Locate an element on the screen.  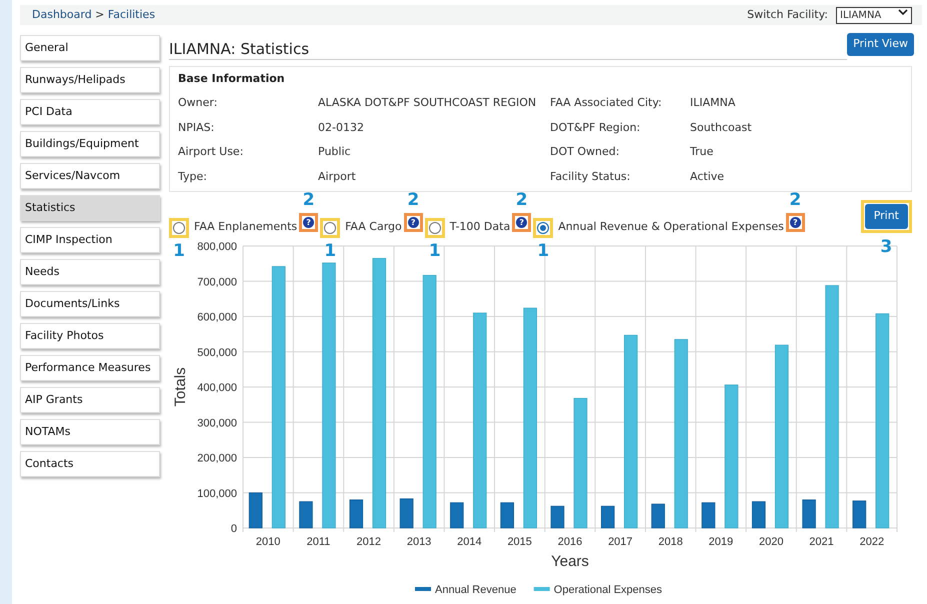
page-title: ILIAMNA: Statistics is located at coordinates (508, 50).